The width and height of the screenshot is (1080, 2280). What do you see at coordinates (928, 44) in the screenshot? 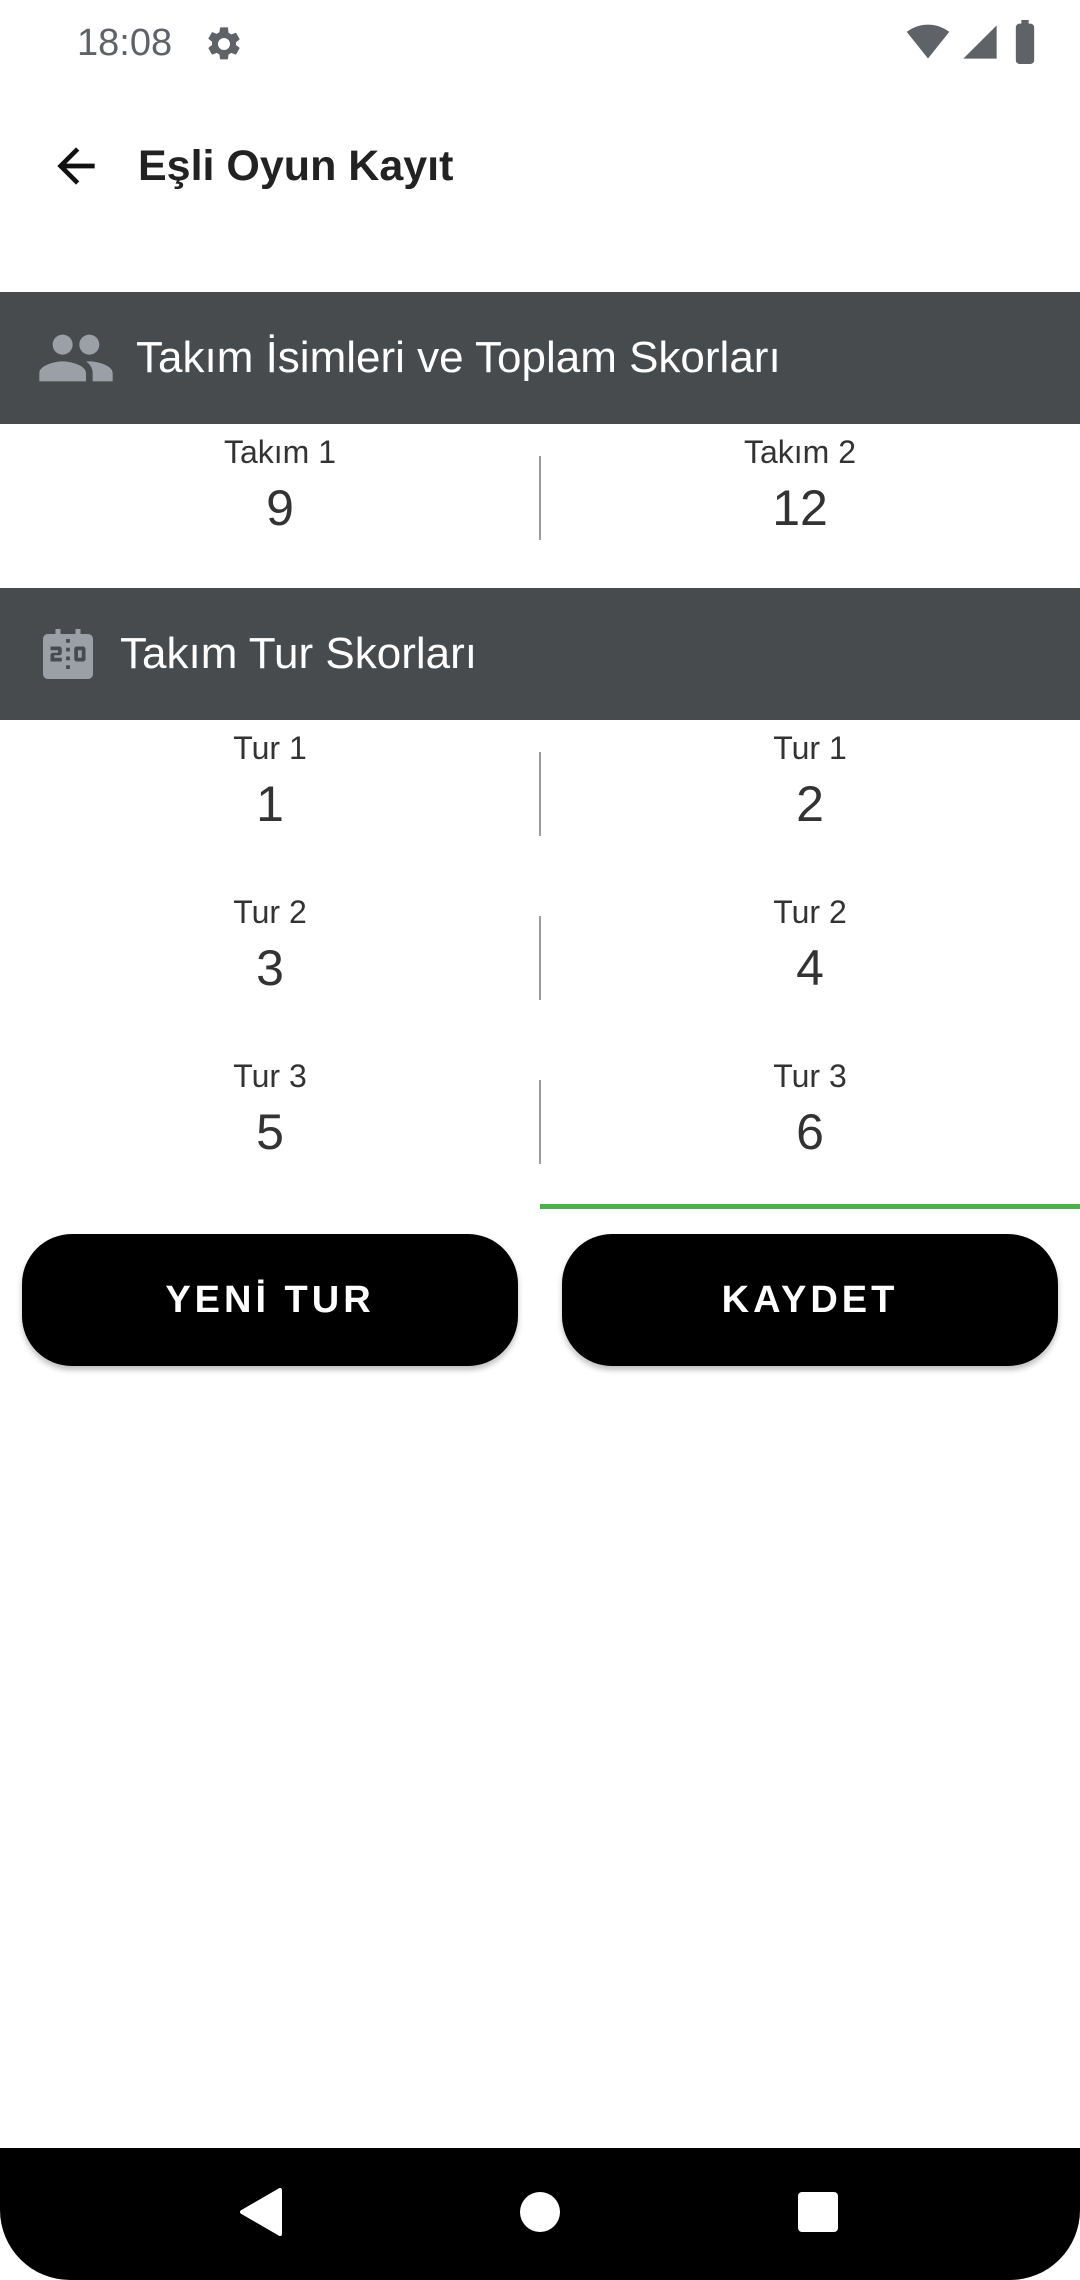
I see `wifi-icon` at bounding box center [928, 44].